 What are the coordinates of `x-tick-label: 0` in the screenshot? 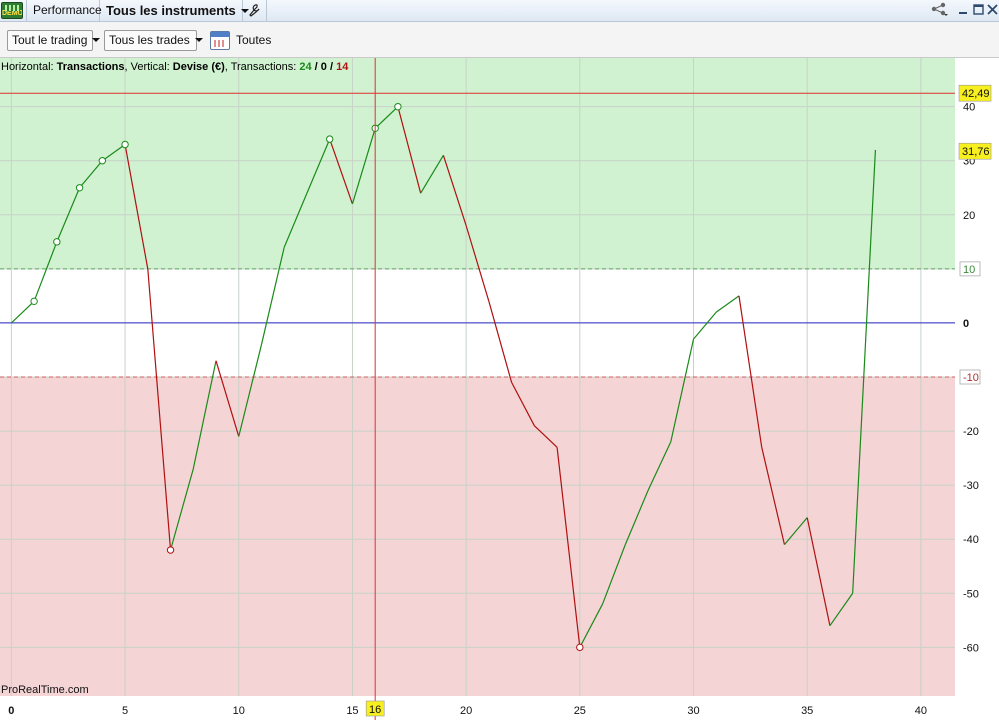 It's located at (11, 711).